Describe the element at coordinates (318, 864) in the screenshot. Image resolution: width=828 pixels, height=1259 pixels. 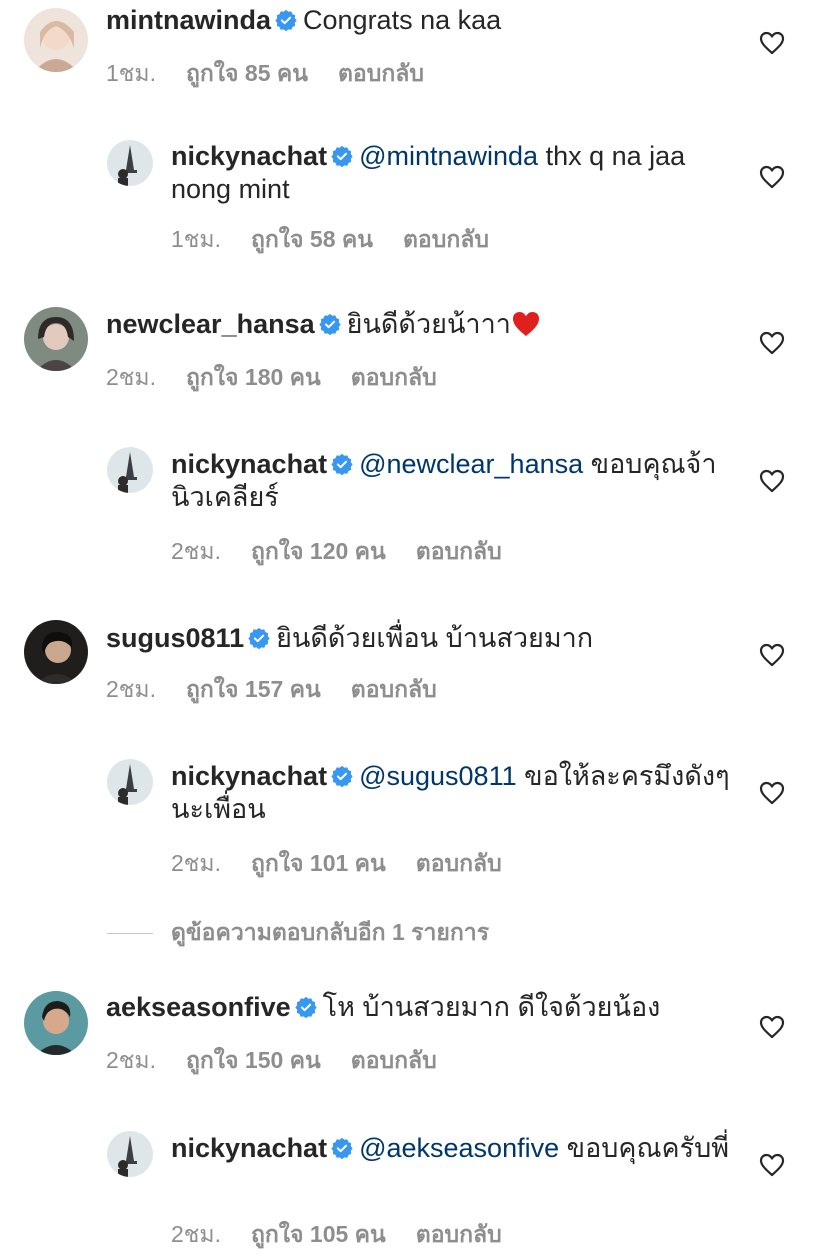
I see `likes-count: ถูกใจ 101 คน` at that location.